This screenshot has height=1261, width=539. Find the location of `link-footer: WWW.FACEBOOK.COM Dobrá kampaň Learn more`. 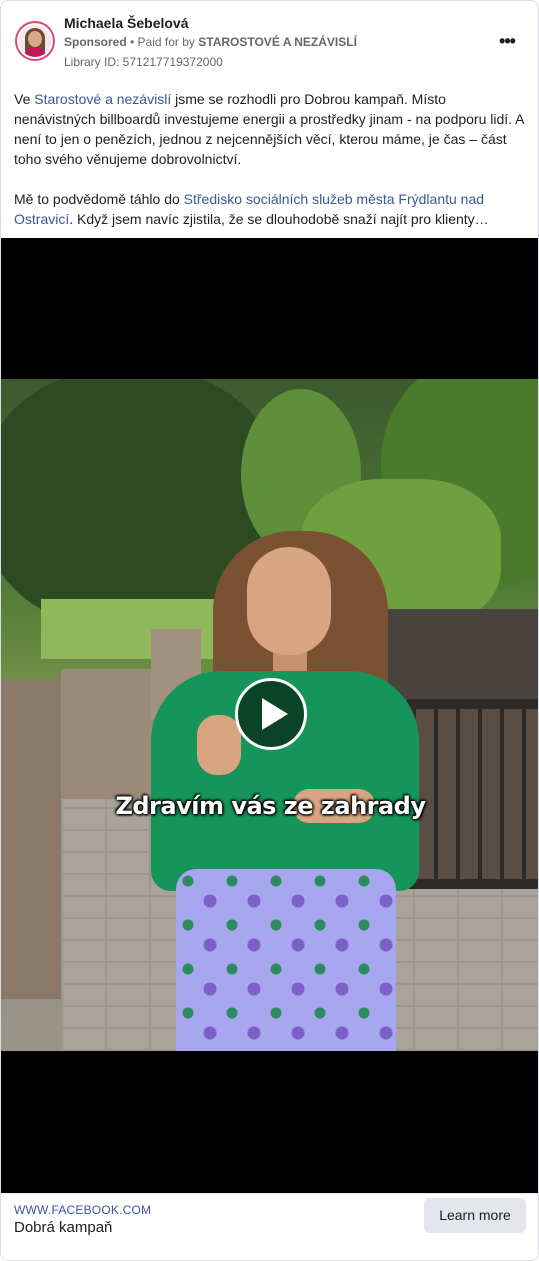

link-footer: WWW.FACEBOOK.COM Dobrá kampaň Learn more is located at coordinates (269, 1226).